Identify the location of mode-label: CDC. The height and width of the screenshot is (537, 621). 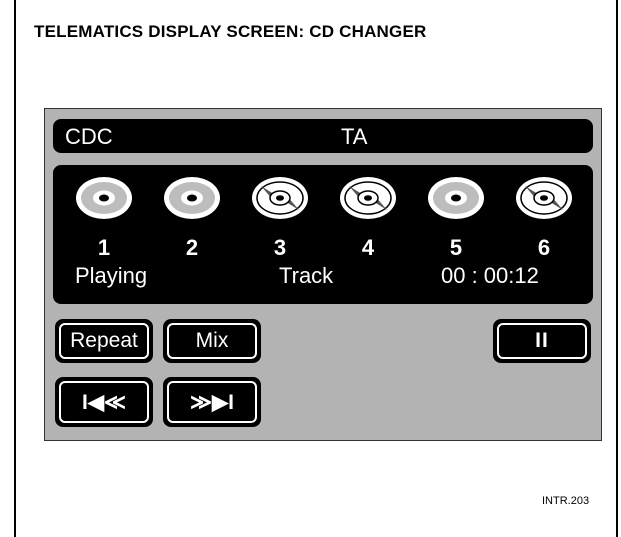
(89, 136).